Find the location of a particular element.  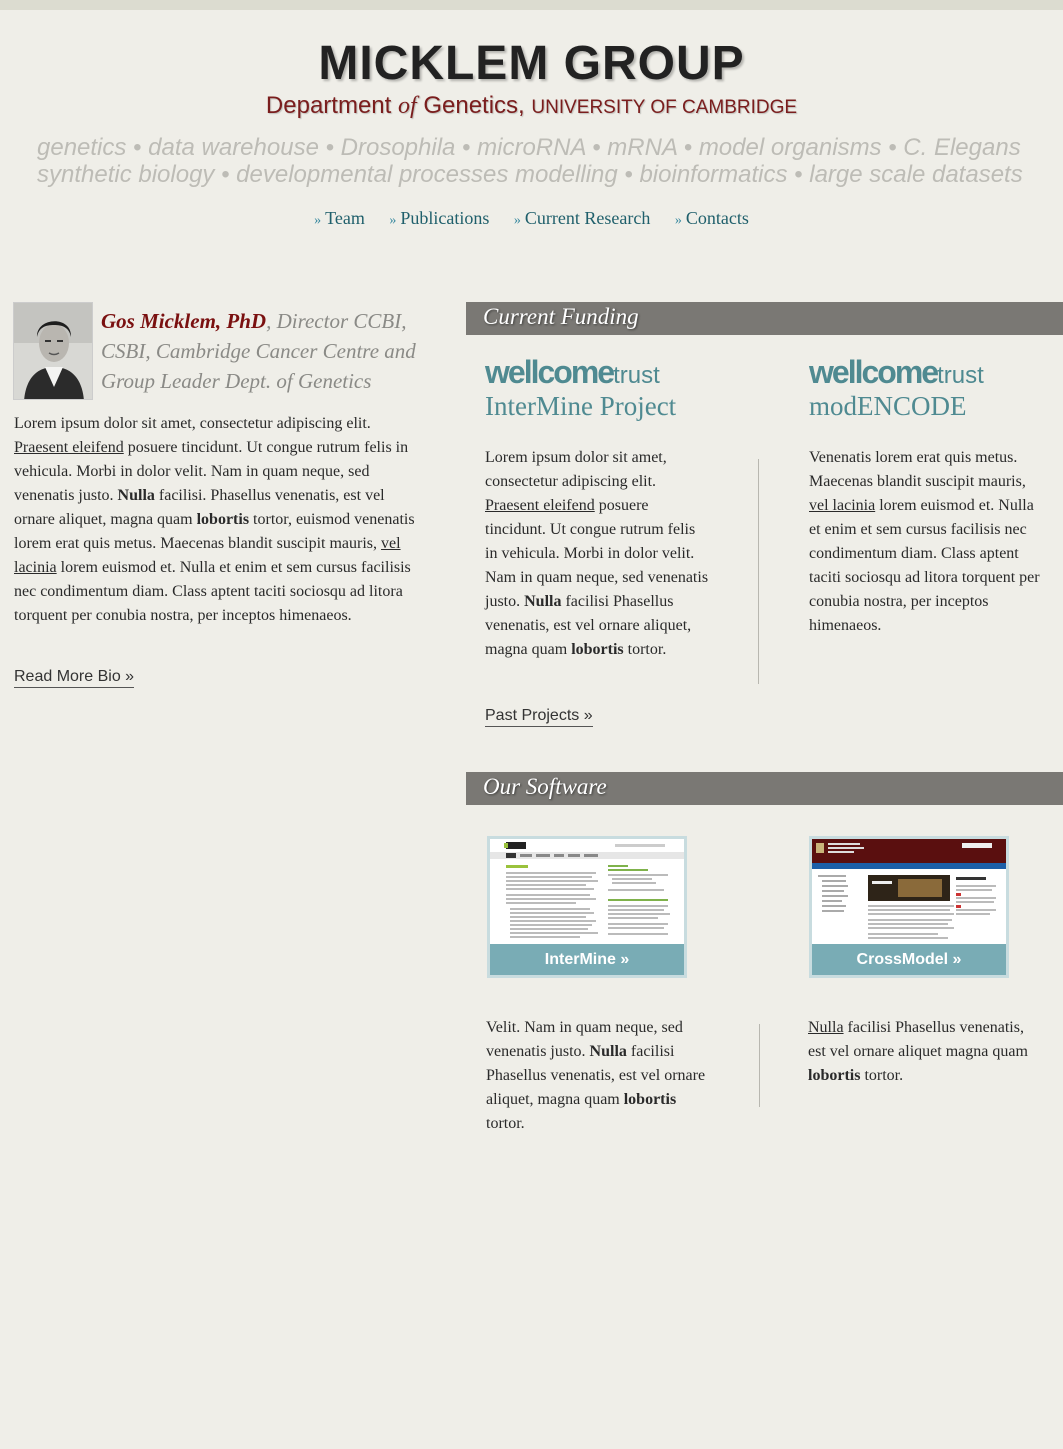

software-divider is located at coordinates (759, 1065).